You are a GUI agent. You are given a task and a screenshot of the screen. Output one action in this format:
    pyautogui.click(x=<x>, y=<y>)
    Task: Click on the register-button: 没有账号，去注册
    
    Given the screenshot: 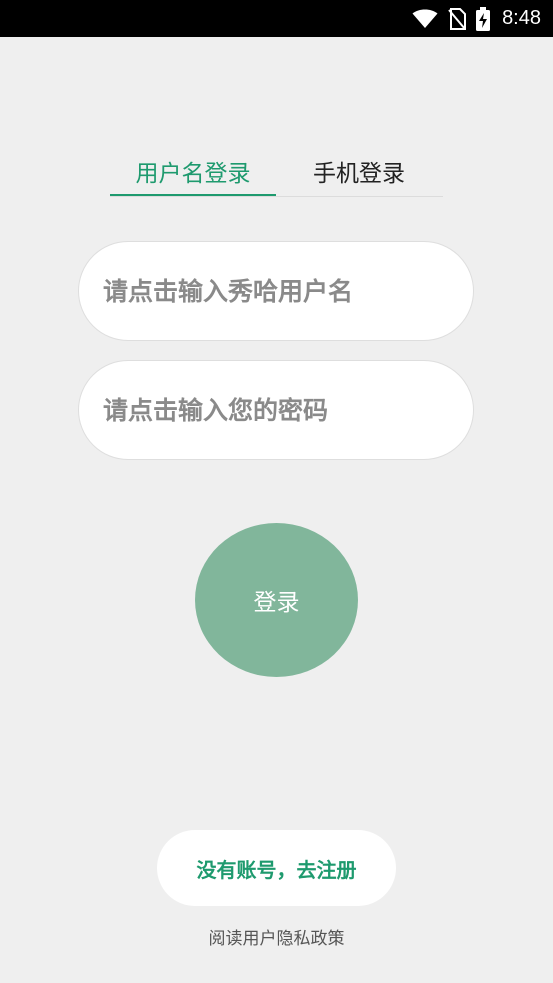 What is the action you would take?
    pyautogui.click(x=276, y=868)
    